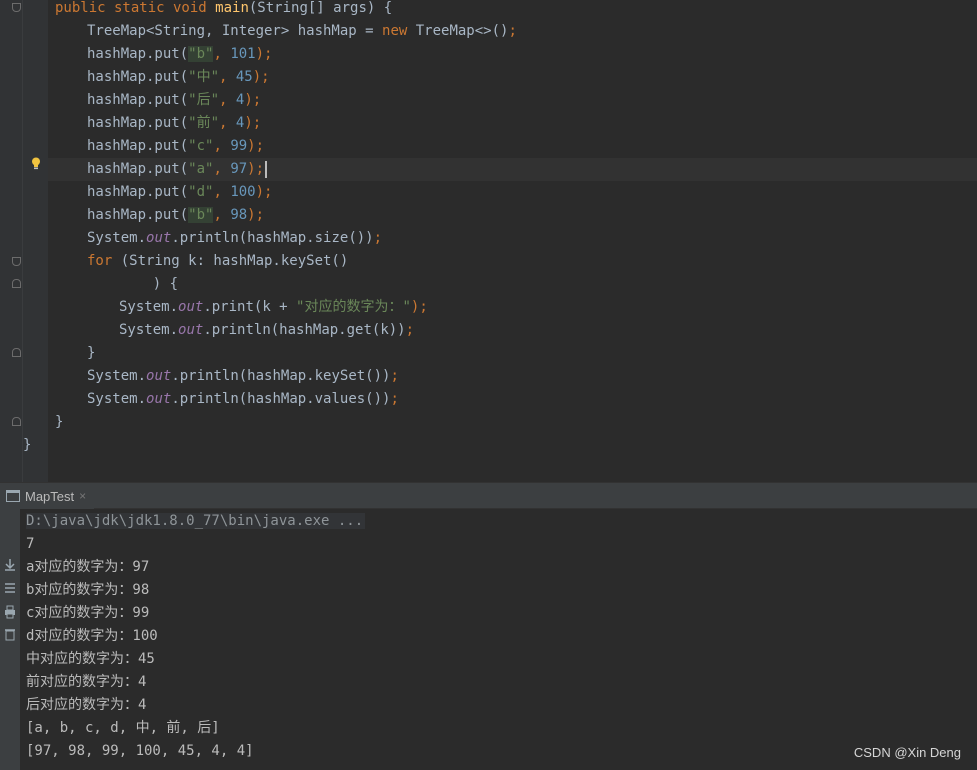 This screenshot has height=770, width=977. I want to click on code-line: ) {, so click(488, 284).